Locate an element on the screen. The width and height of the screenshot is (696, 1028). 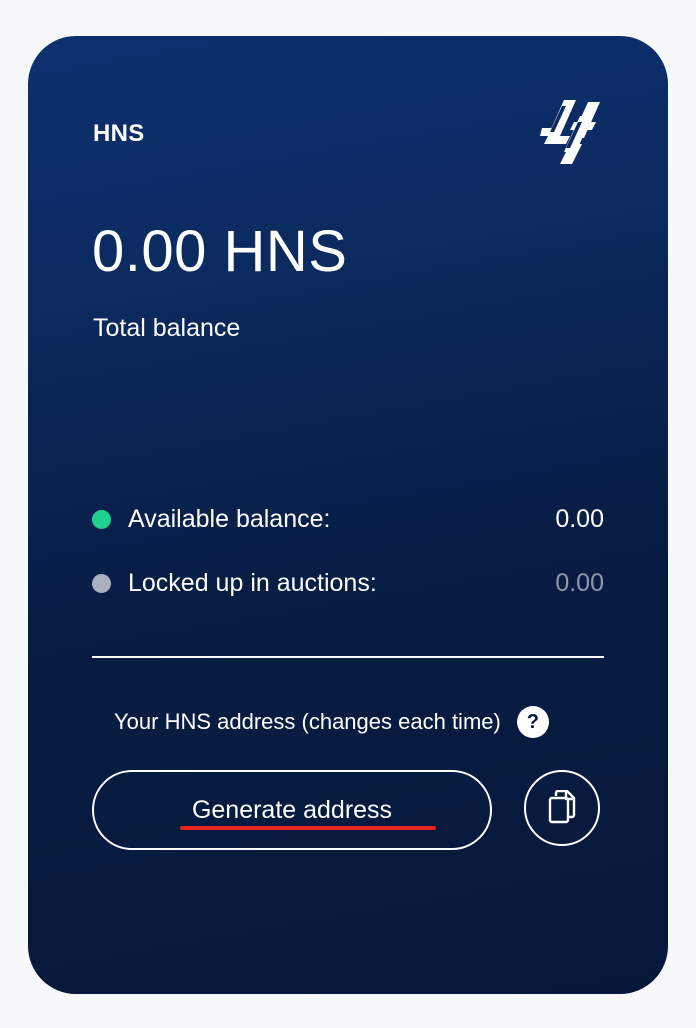
available-balance-label: Available balance: is located at coordinates (229, 518).